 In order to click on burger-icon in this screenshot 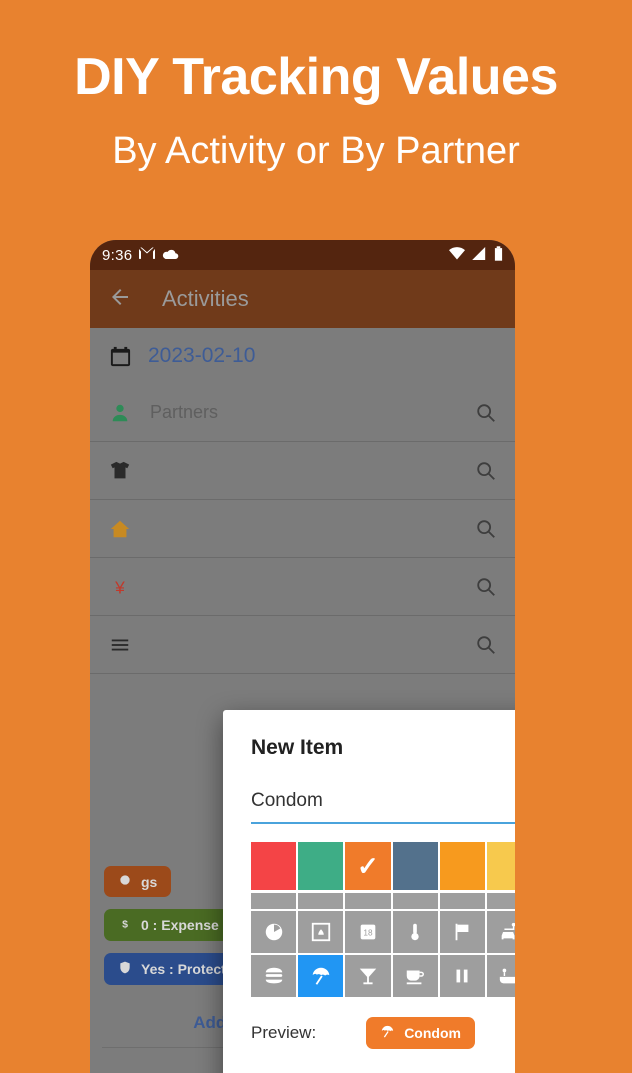, I will do `click(274, 976)`.